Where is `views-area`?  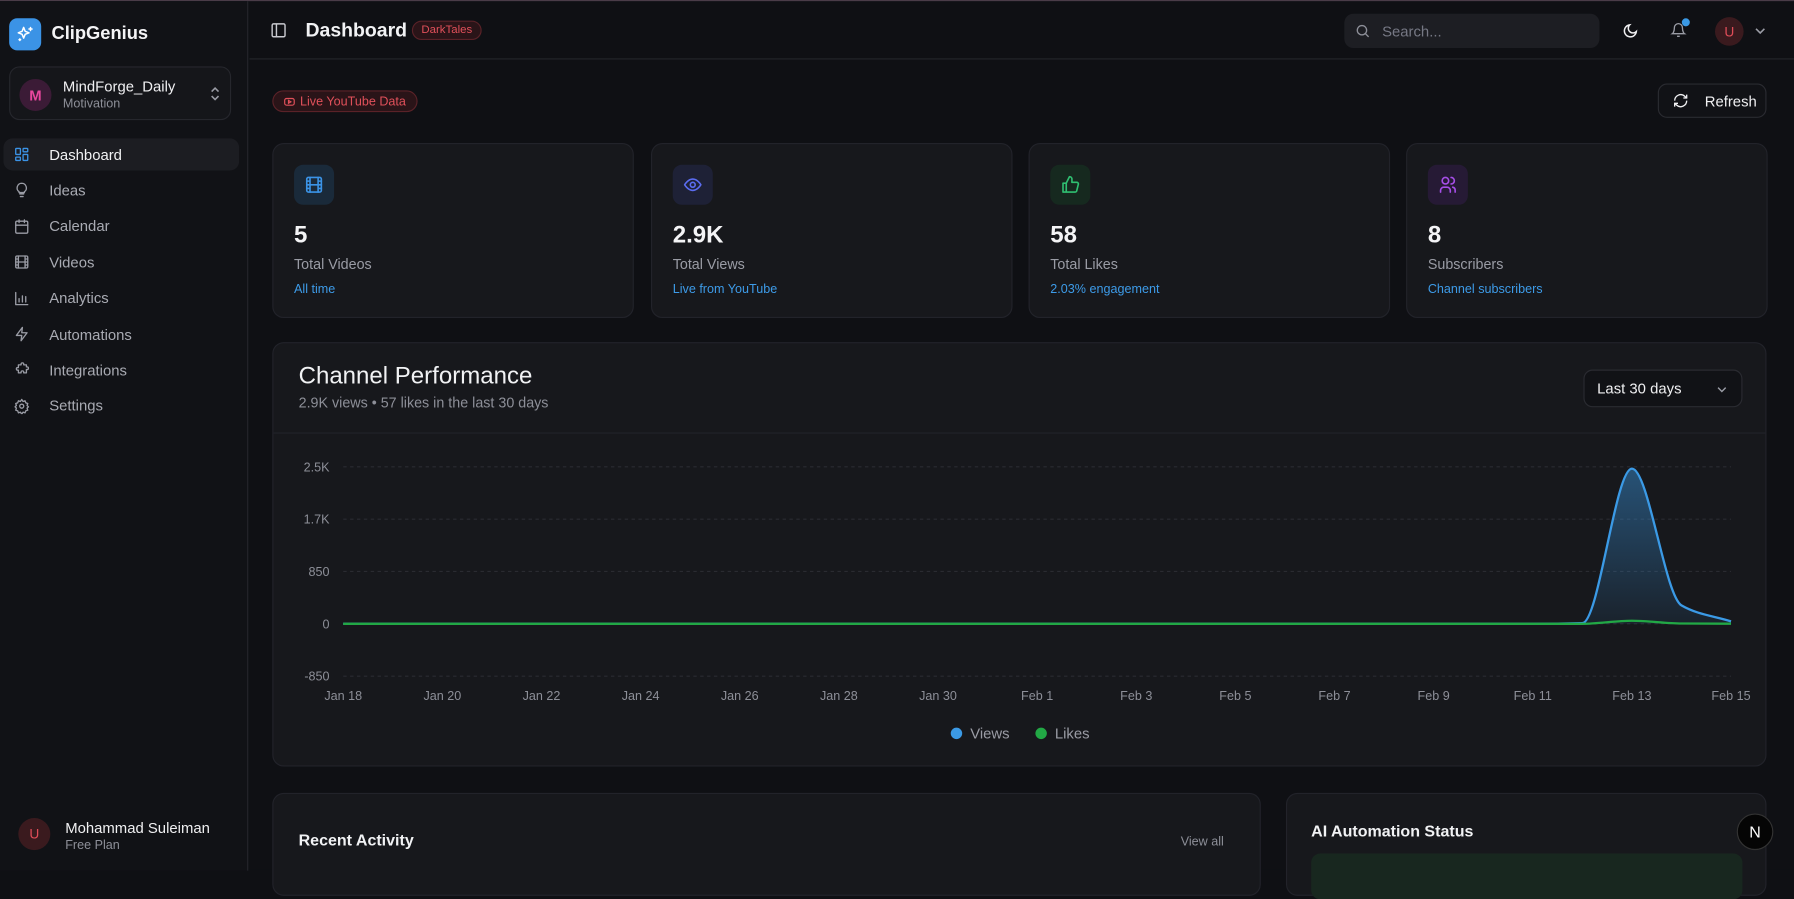 views-area is located at coordinates (1037, 546).